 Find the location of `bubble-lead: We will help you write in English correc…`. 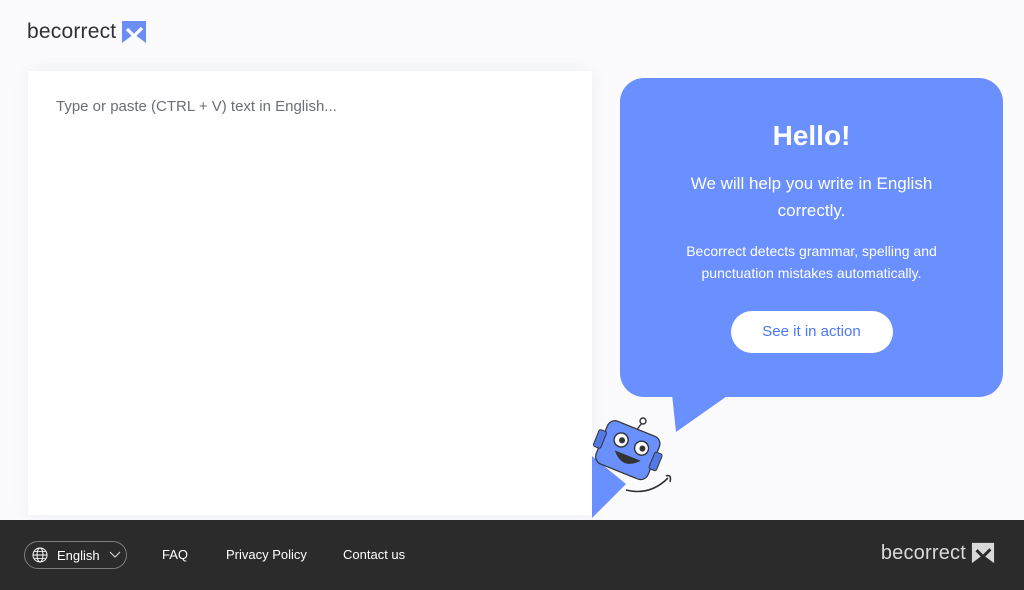

bubble-lead: We will help you write in English correc… is located at coordinates (811, 197).